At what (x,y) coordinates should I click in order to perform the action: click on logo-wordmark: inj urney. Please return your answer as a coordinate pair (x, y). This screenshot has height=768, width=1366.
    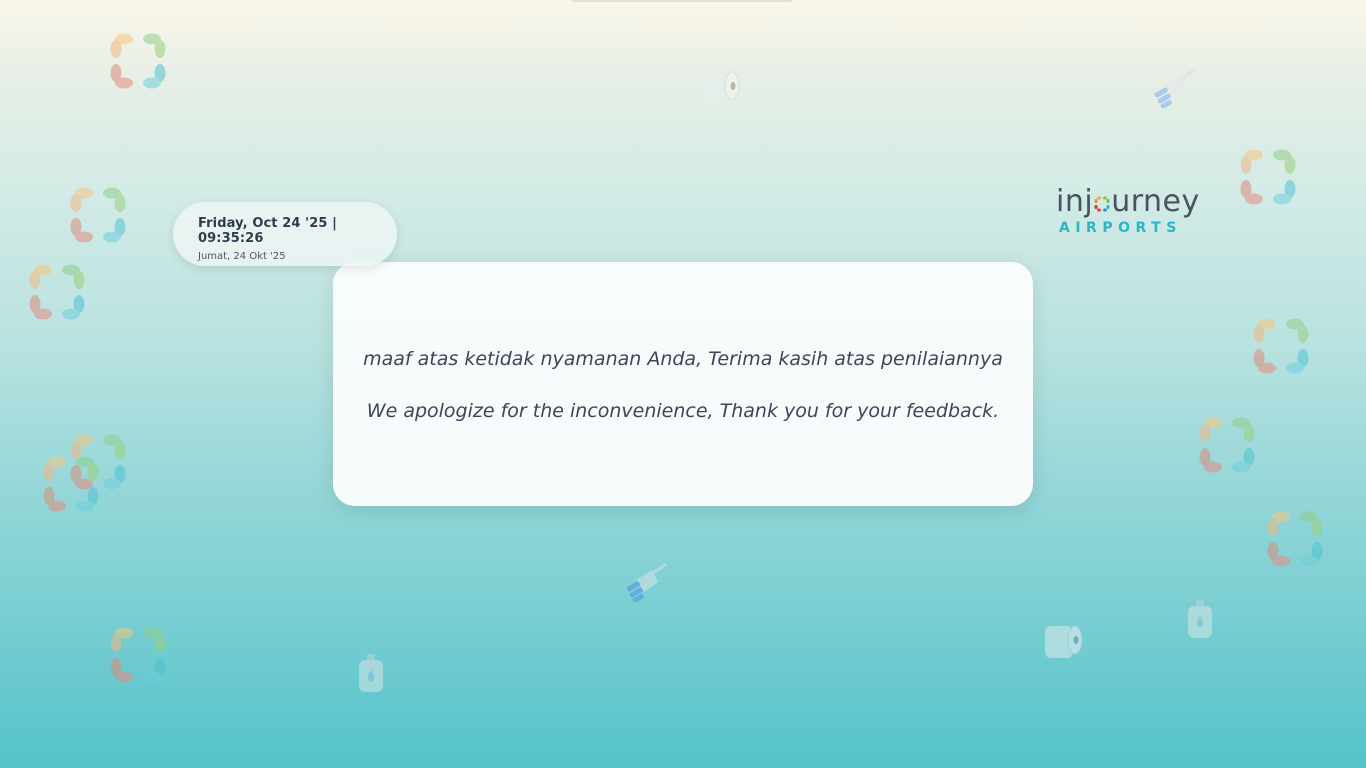
    Looking at the image, I should click on (1131, 202).